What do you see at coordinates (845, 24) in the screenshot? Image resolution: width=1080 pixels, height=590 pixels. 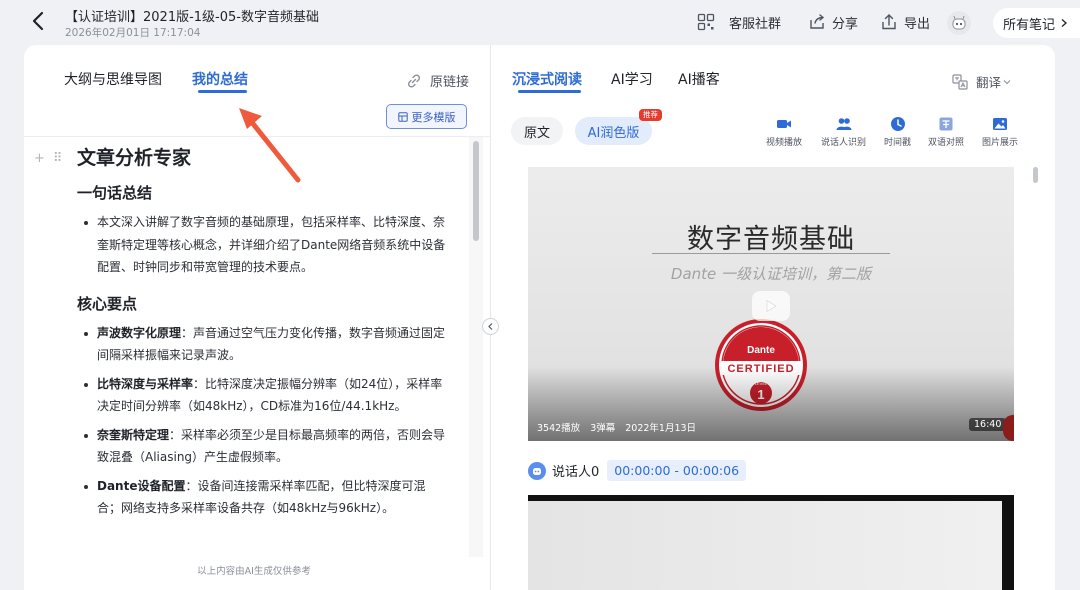 I see `share-label: 分享` at bounding box center [845, 24].